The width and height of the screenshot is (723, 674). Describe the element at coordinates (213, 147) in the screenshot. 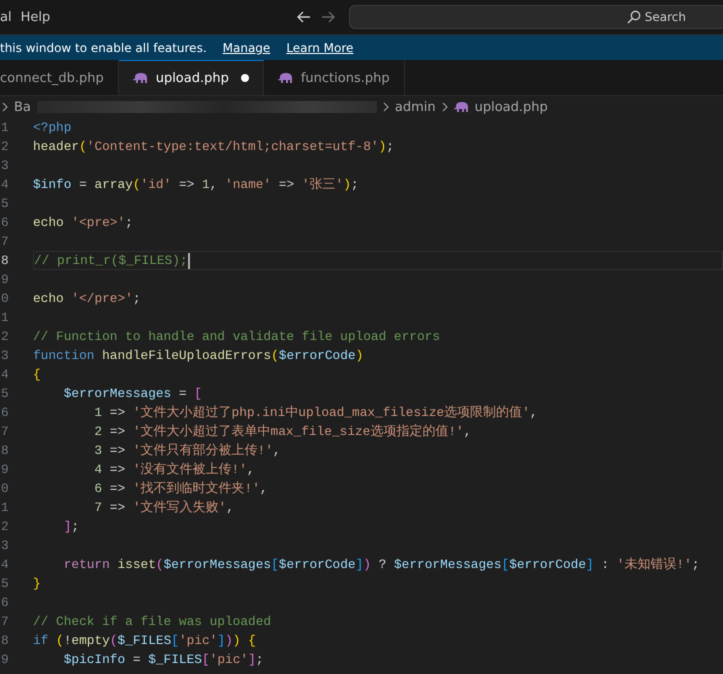

I see `code-line: header('Content-type:text/html;charset=utf-8');` at that location.